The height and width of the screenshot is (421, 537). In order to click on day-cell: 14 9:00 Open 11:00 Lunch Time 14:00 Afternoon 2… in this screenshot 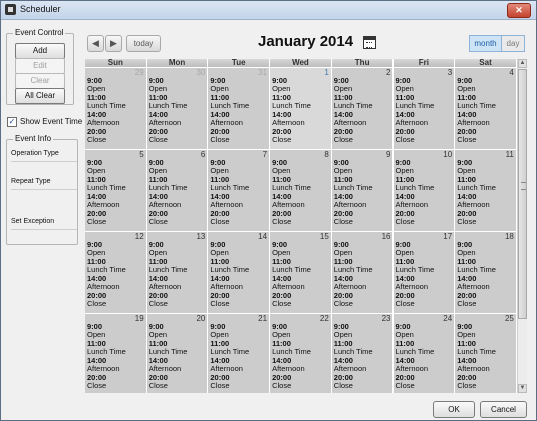, I will do `click(239, 272)`.